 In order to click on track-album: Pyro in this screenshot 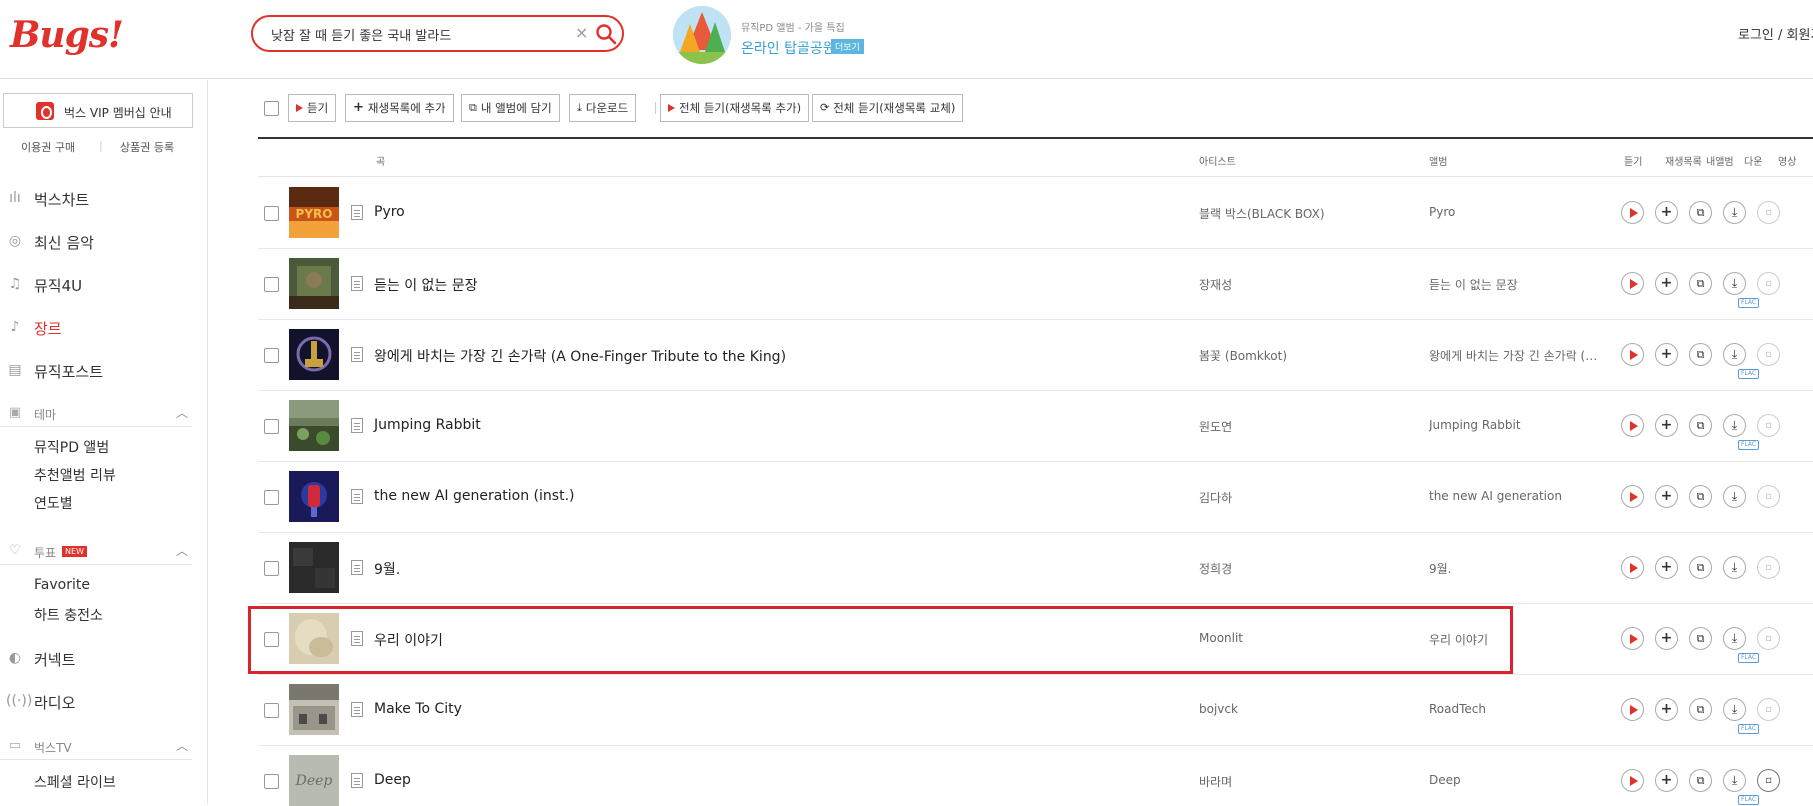, I will do `click(1442, 212)`.